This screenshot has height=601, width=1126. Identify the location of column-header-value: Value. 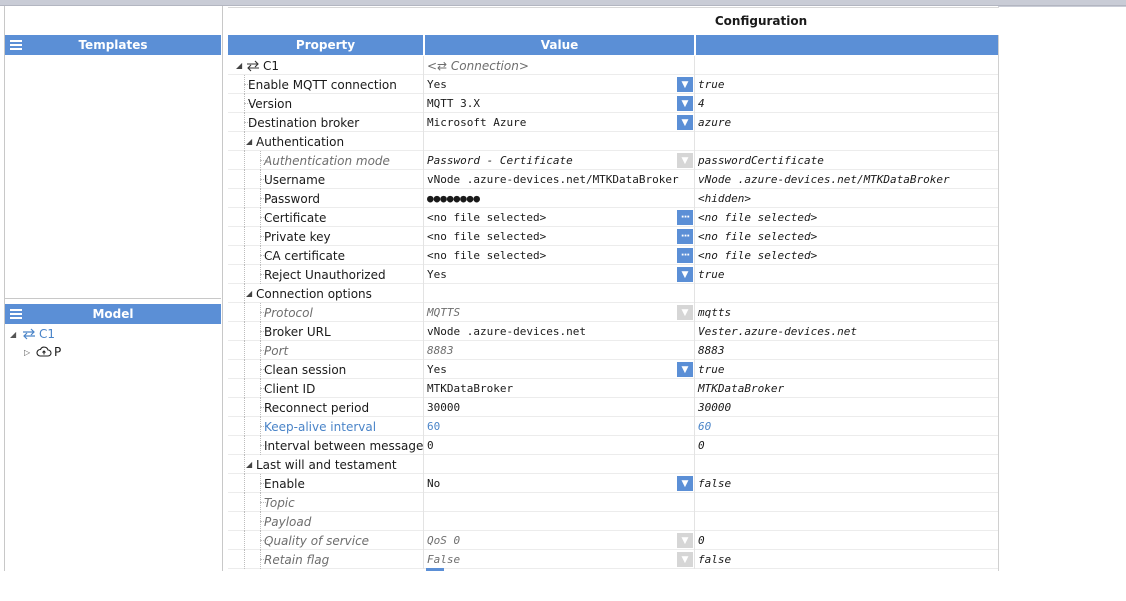
(560, 45).